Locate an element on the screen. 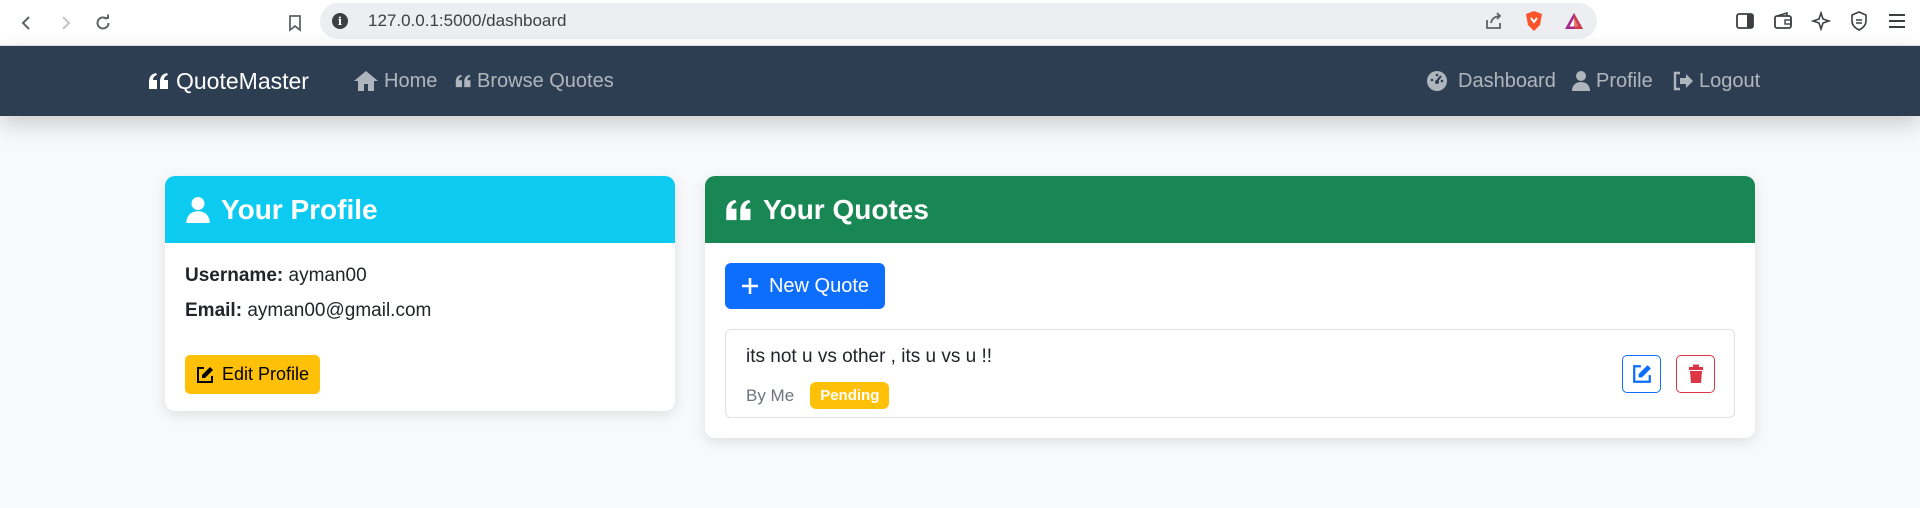 The height and width of the screenshot is (508, 1920). forward-arrow-icon is located at coordinates (66, 23).